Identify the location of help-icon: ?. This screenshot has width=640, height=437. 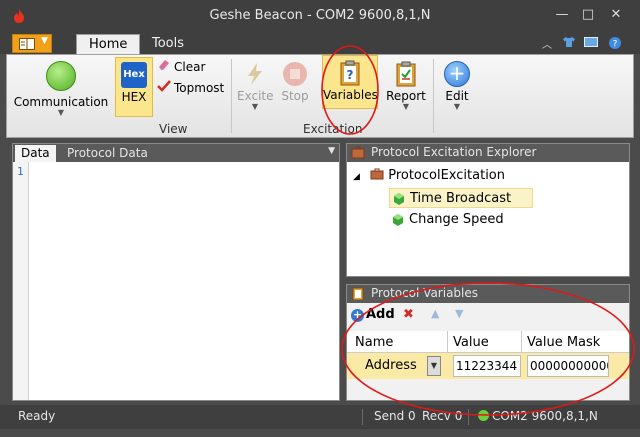
(615, 43).